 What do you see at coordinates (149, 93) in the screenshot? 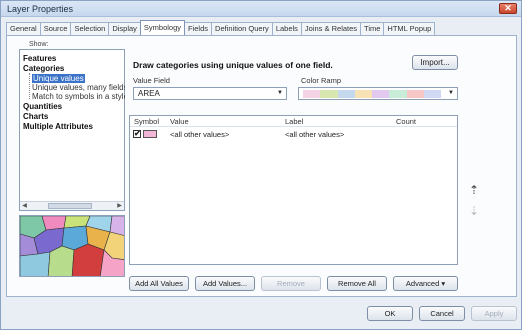
I see `value-field-value: AREA` at bounding box center [149, 93].